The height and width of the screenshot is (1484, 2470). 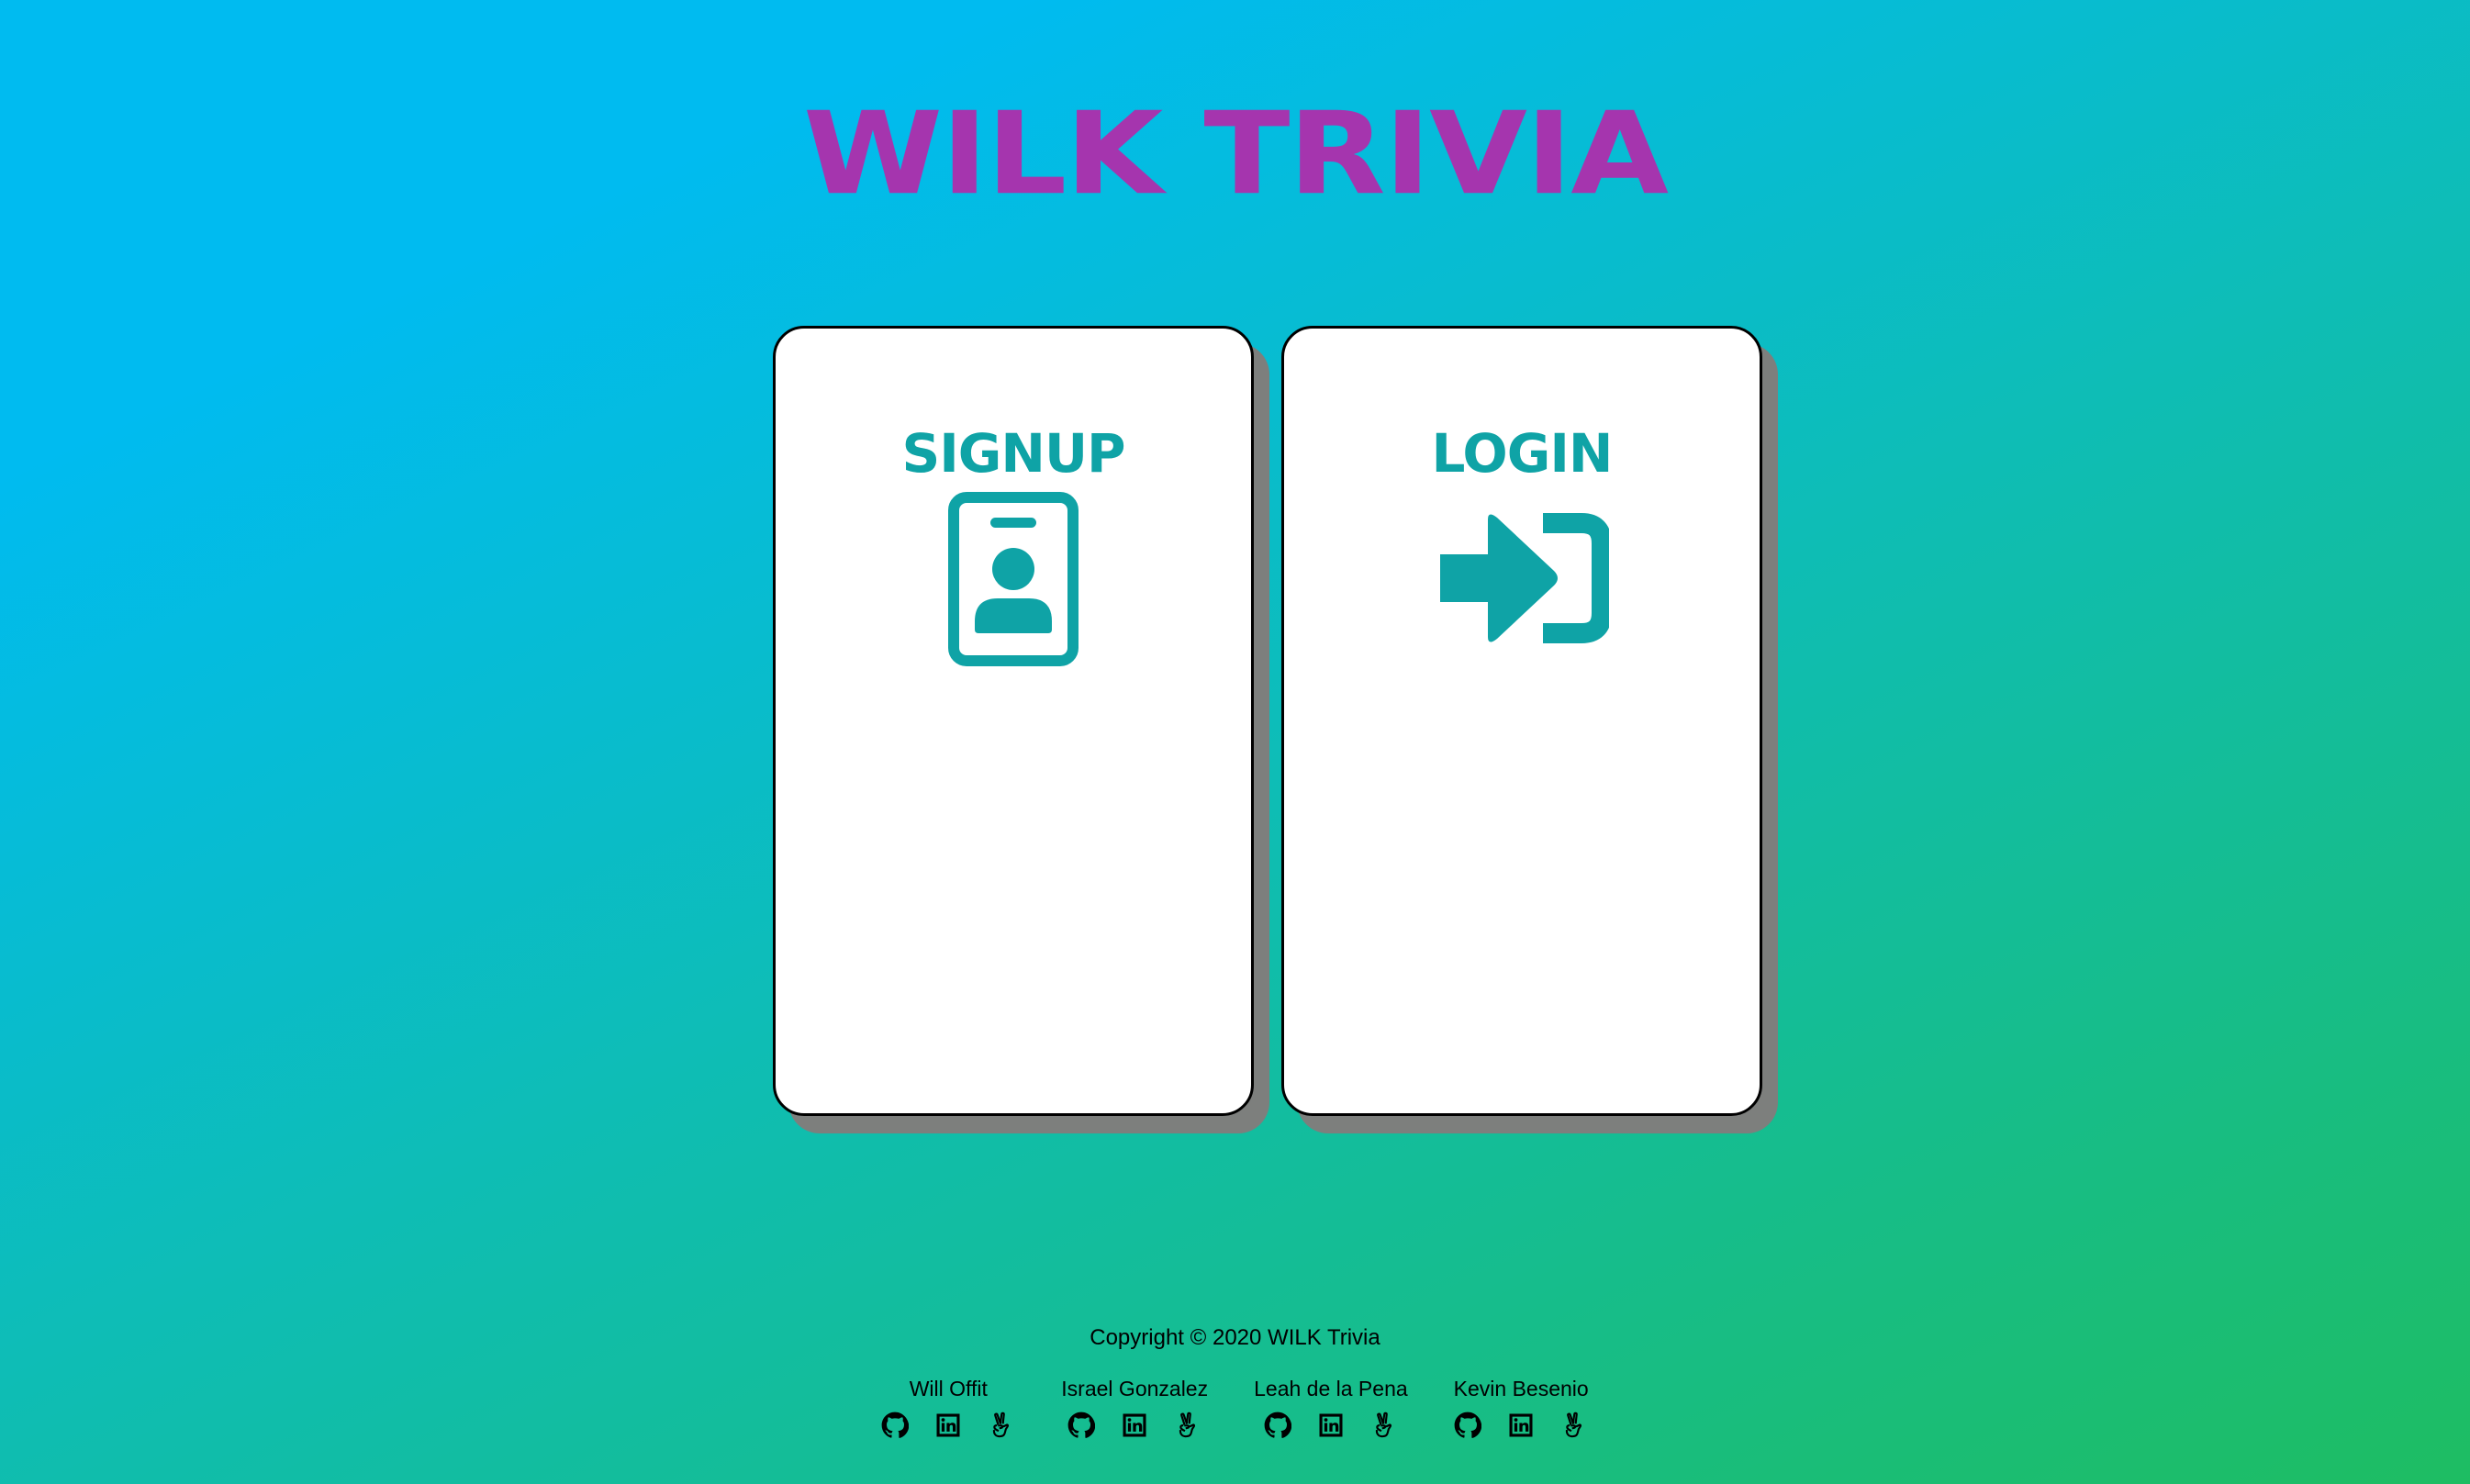 What do you see at coordinates (1013, 721) in the screenshot?
I see `signup-card: Signup` at bounding box center [1013, 721].